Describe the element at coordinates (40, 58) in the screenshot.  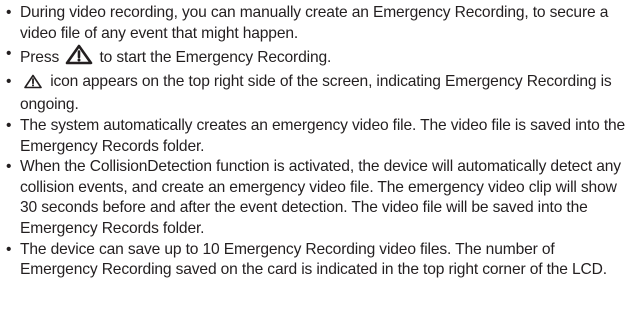
I see `item-text-before: Press` at that location.